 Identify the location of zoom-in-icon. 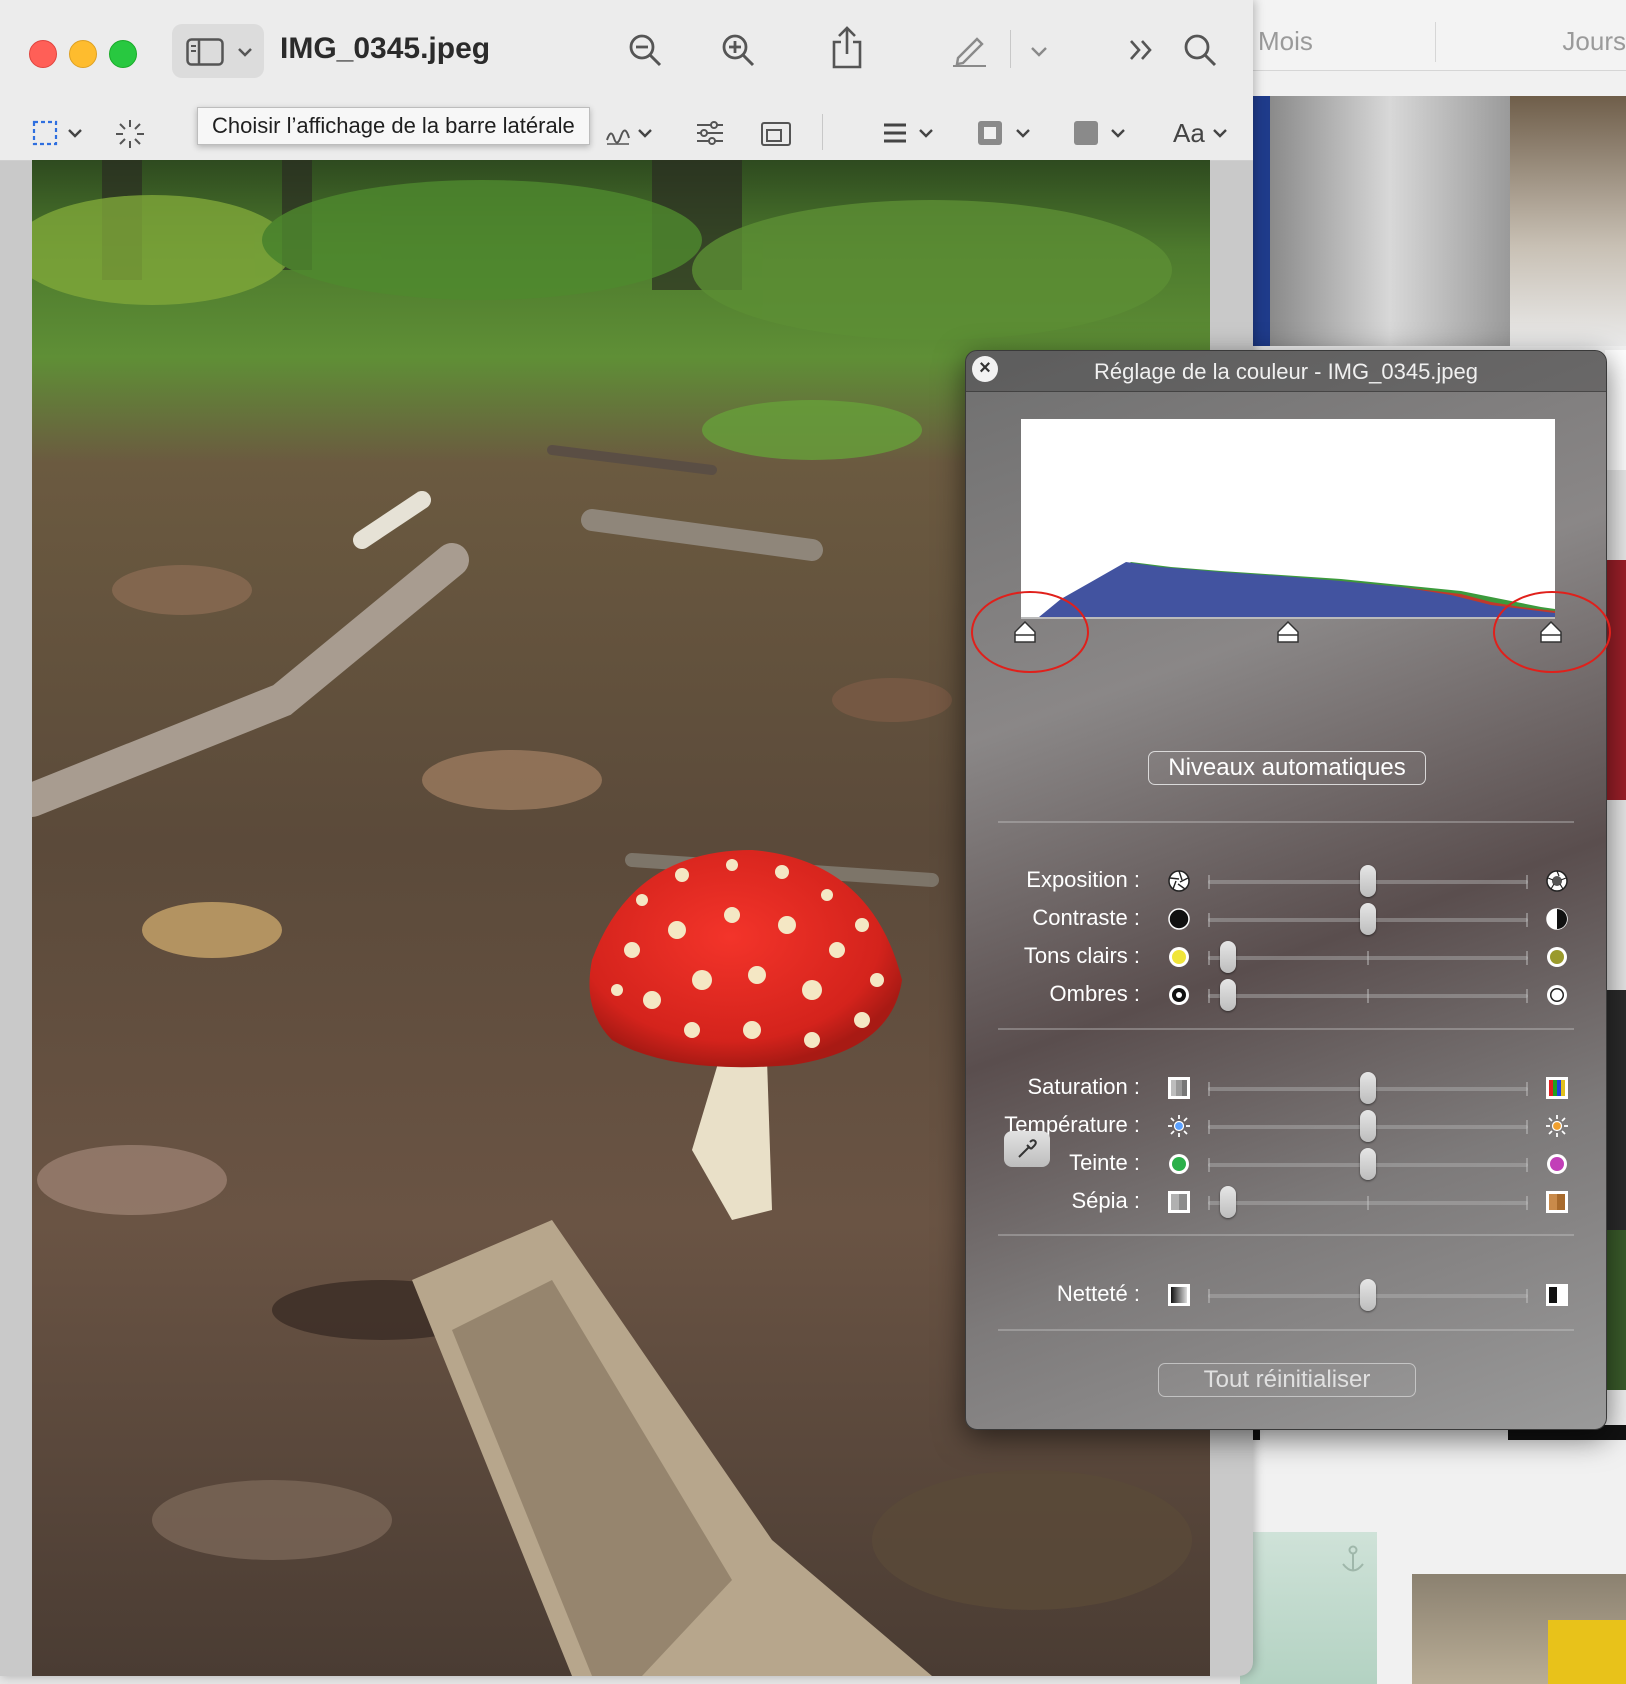
(738, 50).